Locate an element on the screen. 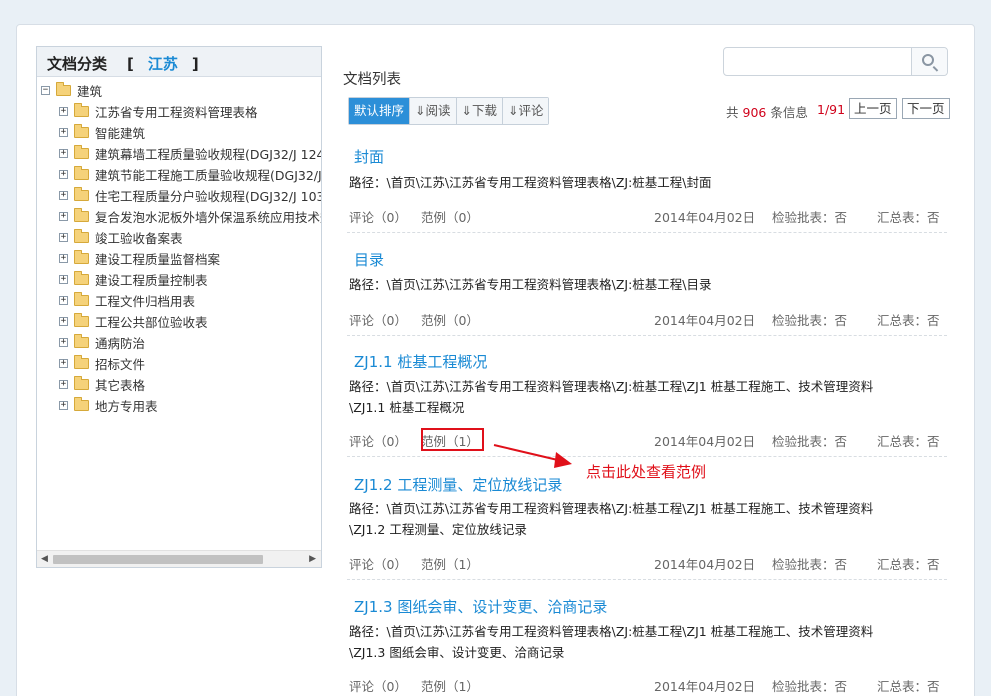 This screenshot has height=696, width=991. document-title-link: ZJ1.2 工程测量、定位放线记录 is located at coordinates (458, 484).